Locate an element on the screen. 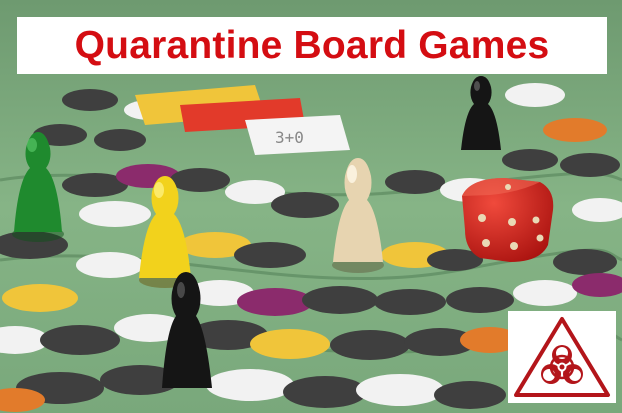 The image size is (622, 413). biohazard-icon is located at coordinates (562, 357).